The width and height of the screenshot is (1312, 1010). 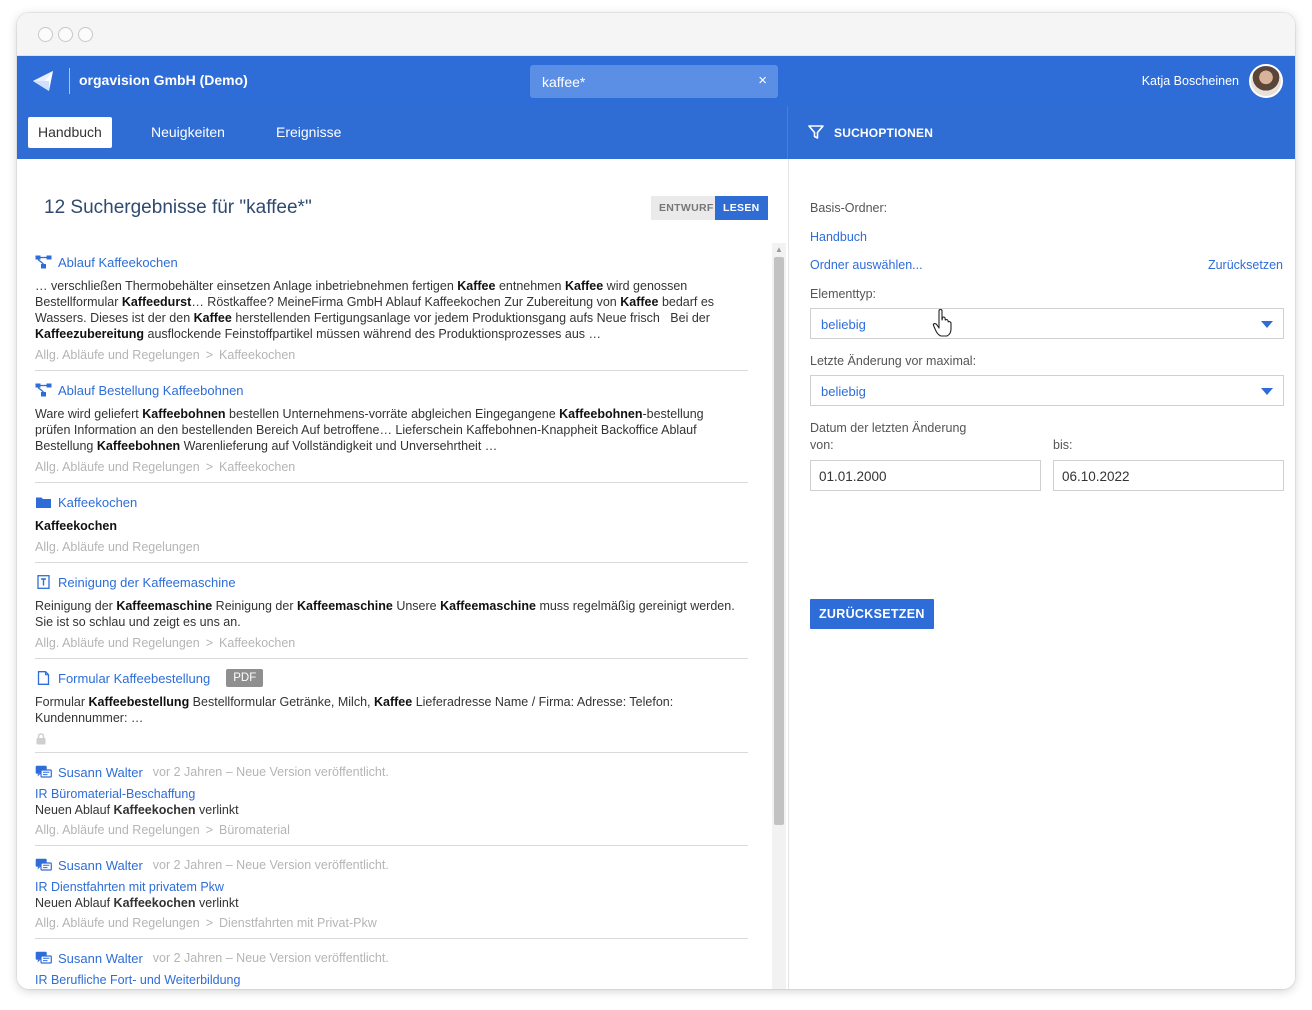 I want to click on result-breadcrumb: Allg. Abläufe und Regelungen, so click(x=391, y=547).